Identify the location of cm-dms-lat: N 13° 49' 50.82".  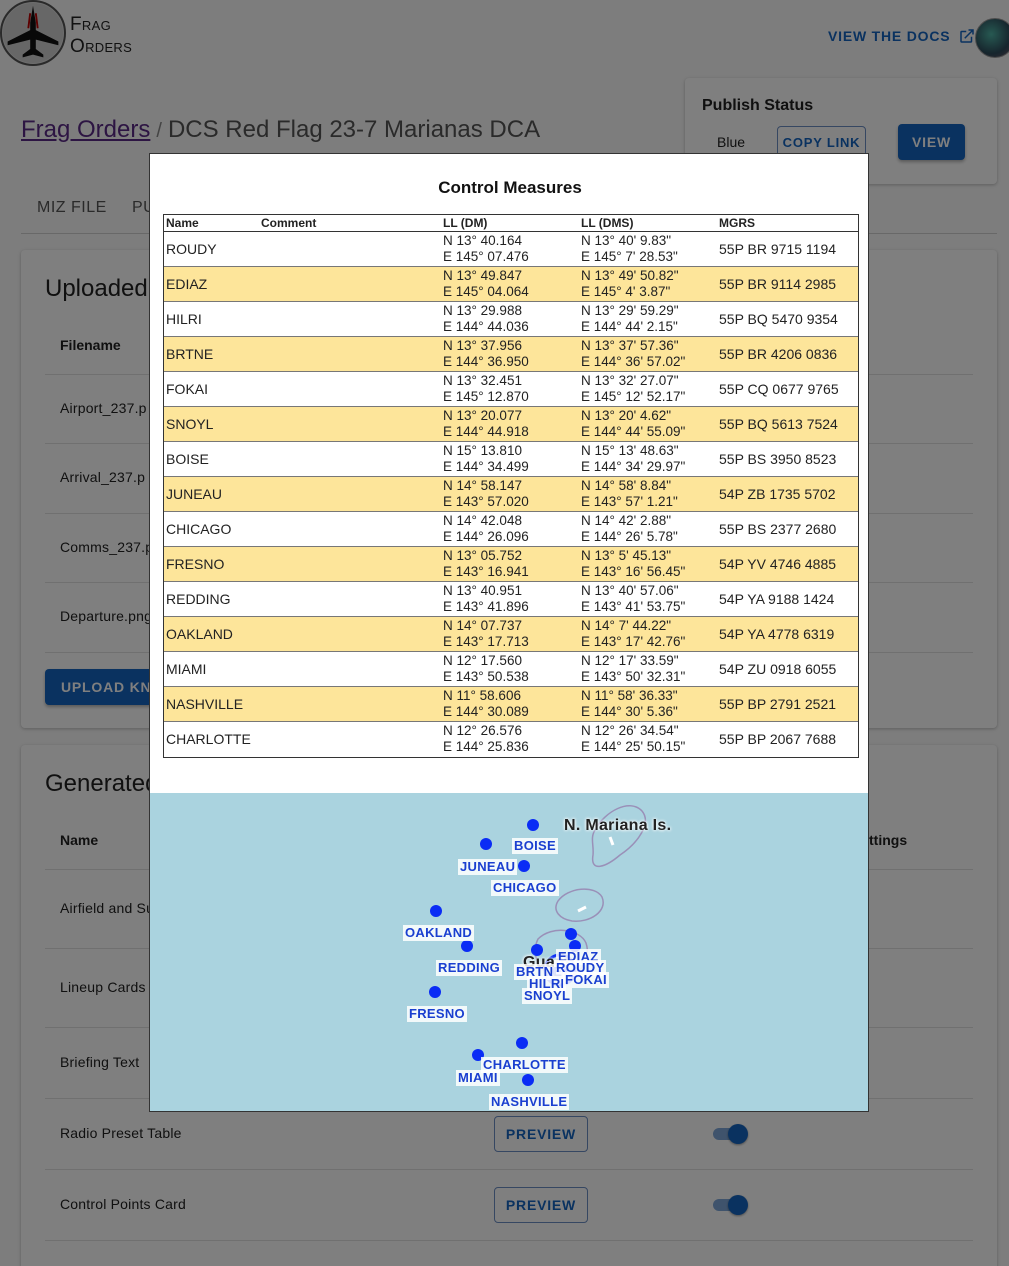
(630, 275).